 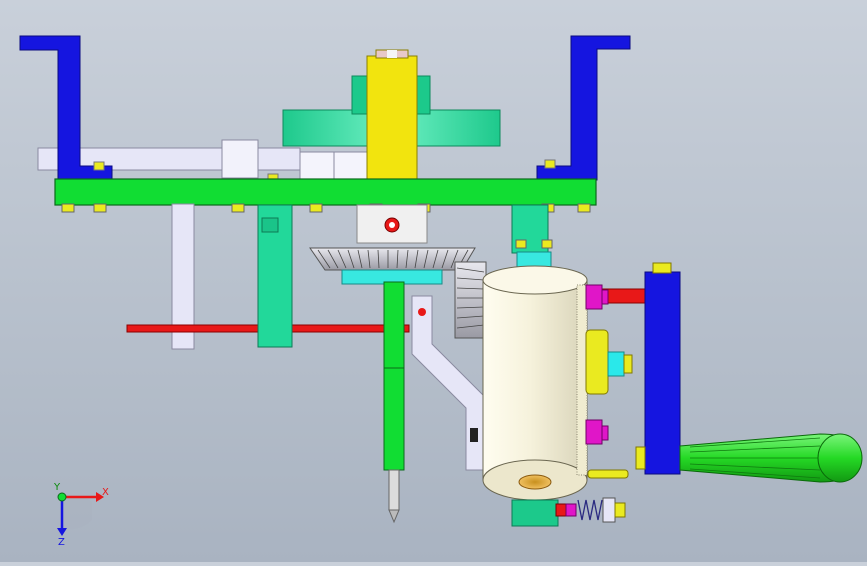 I want to click on spring-assembly, so click(x=568, y=512).